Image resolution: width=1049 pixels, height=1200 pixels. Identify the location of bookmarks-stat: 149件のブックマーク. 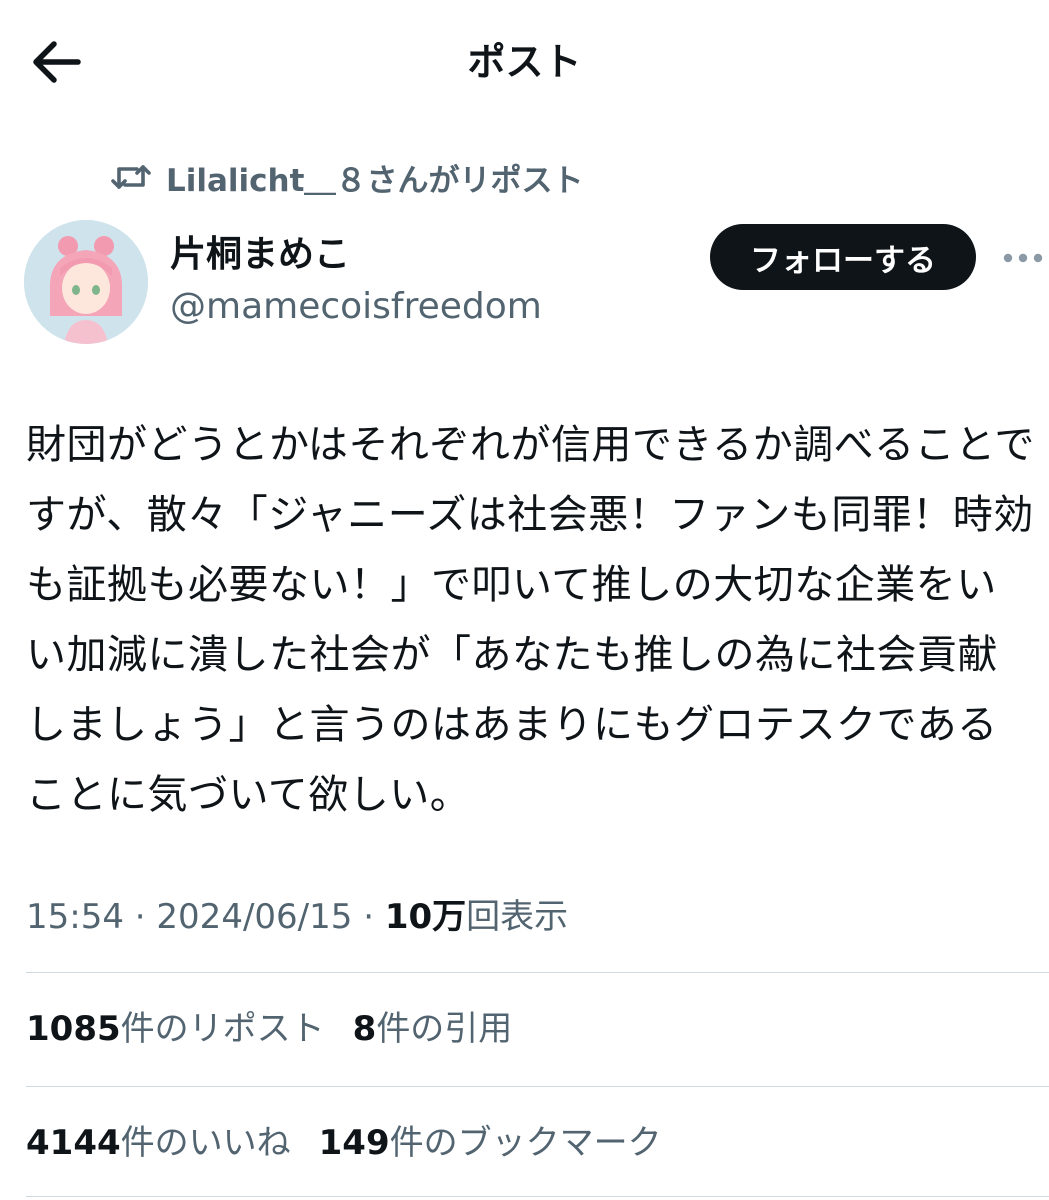
(490, 1143).